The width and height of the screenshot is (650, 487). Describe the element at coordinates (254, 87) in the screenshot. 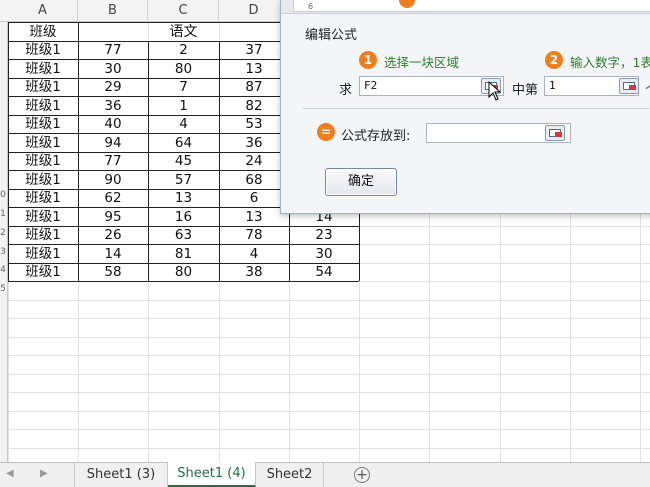

I see `table-cell: 87` at that location.